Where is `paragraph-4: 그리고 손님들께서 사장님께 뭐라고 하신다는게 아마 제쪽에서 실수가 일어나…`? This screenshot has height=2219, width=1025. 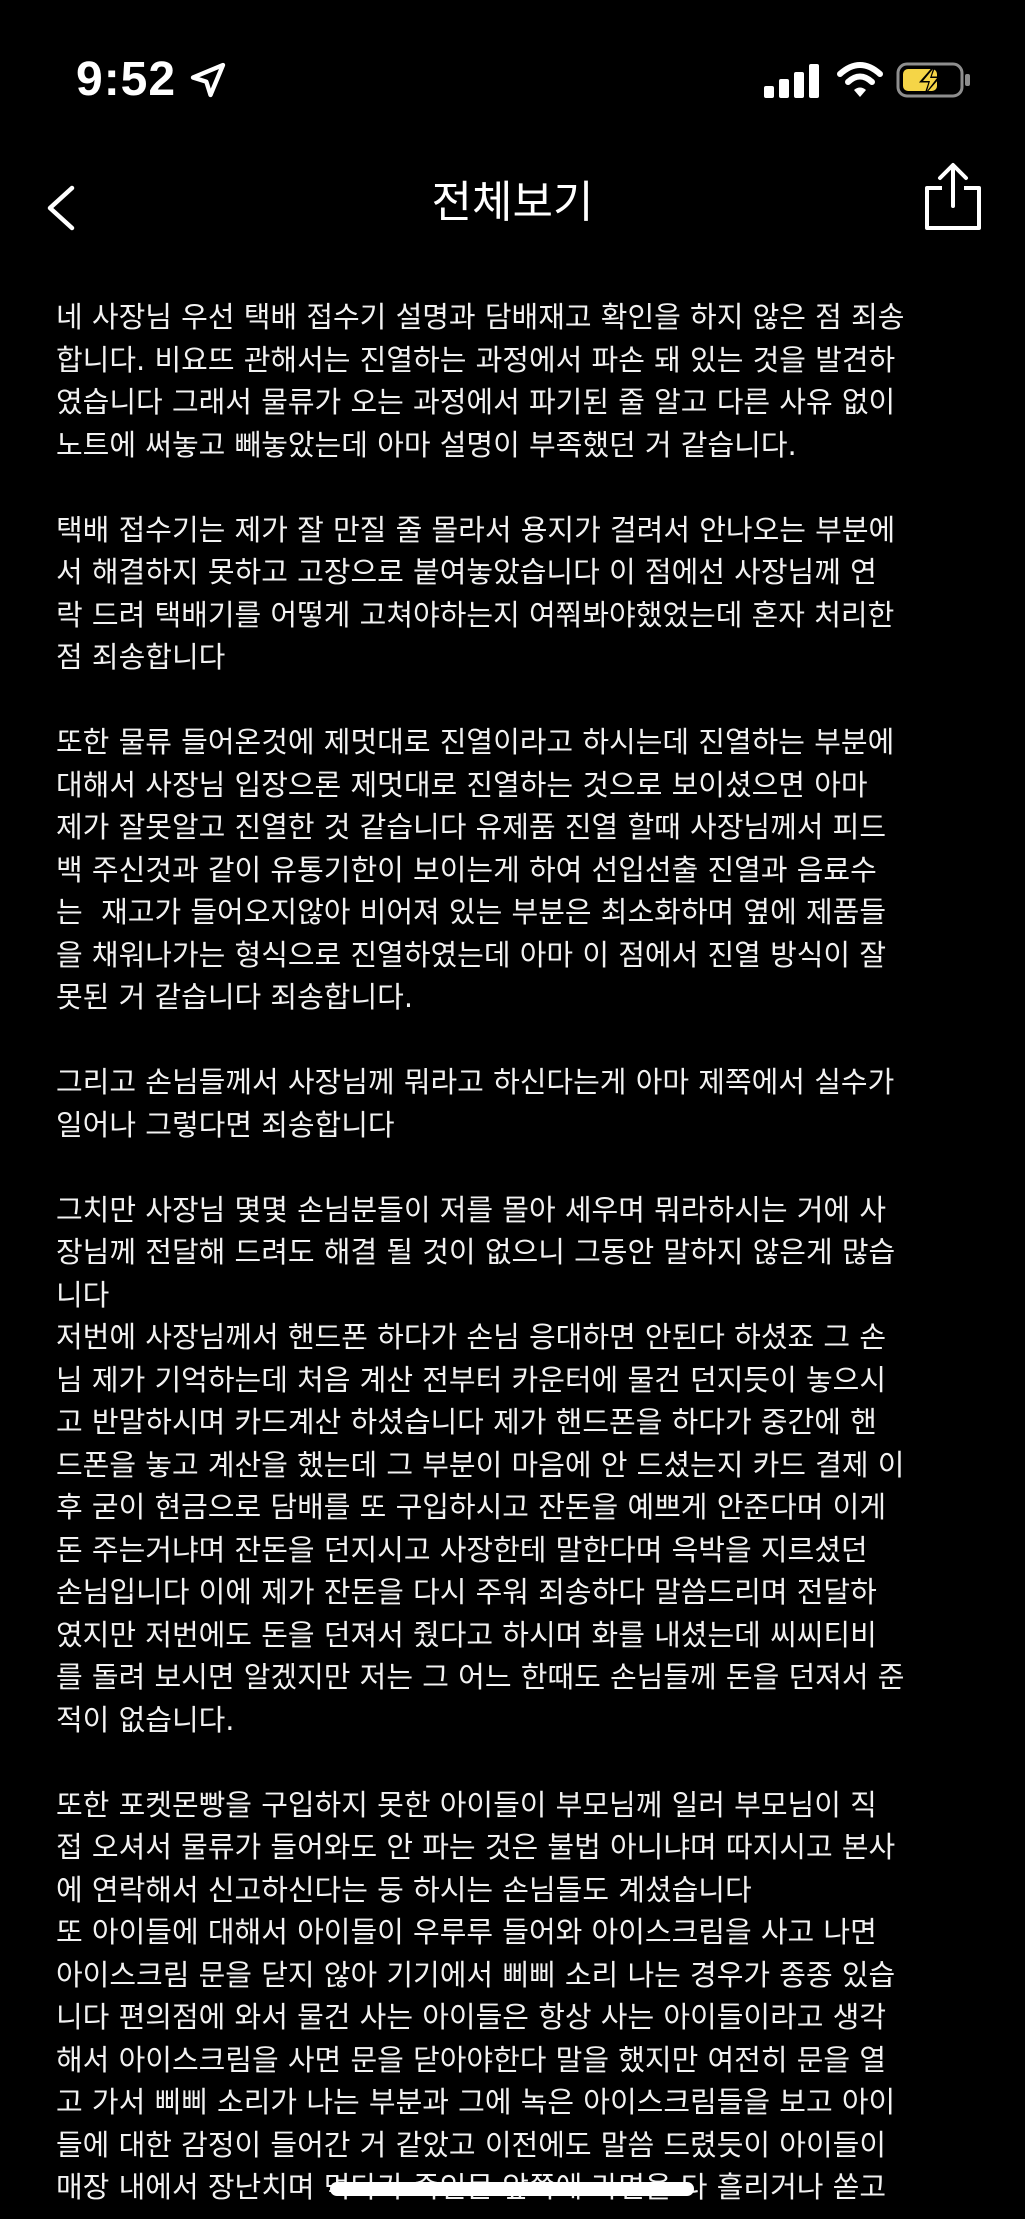
paragraph-4: 그리고 손님들께서 사장님께 뭐라고 하신다는게 아마 제쪽에서 실수가 일어나… is located at coordinates (475, 1103).